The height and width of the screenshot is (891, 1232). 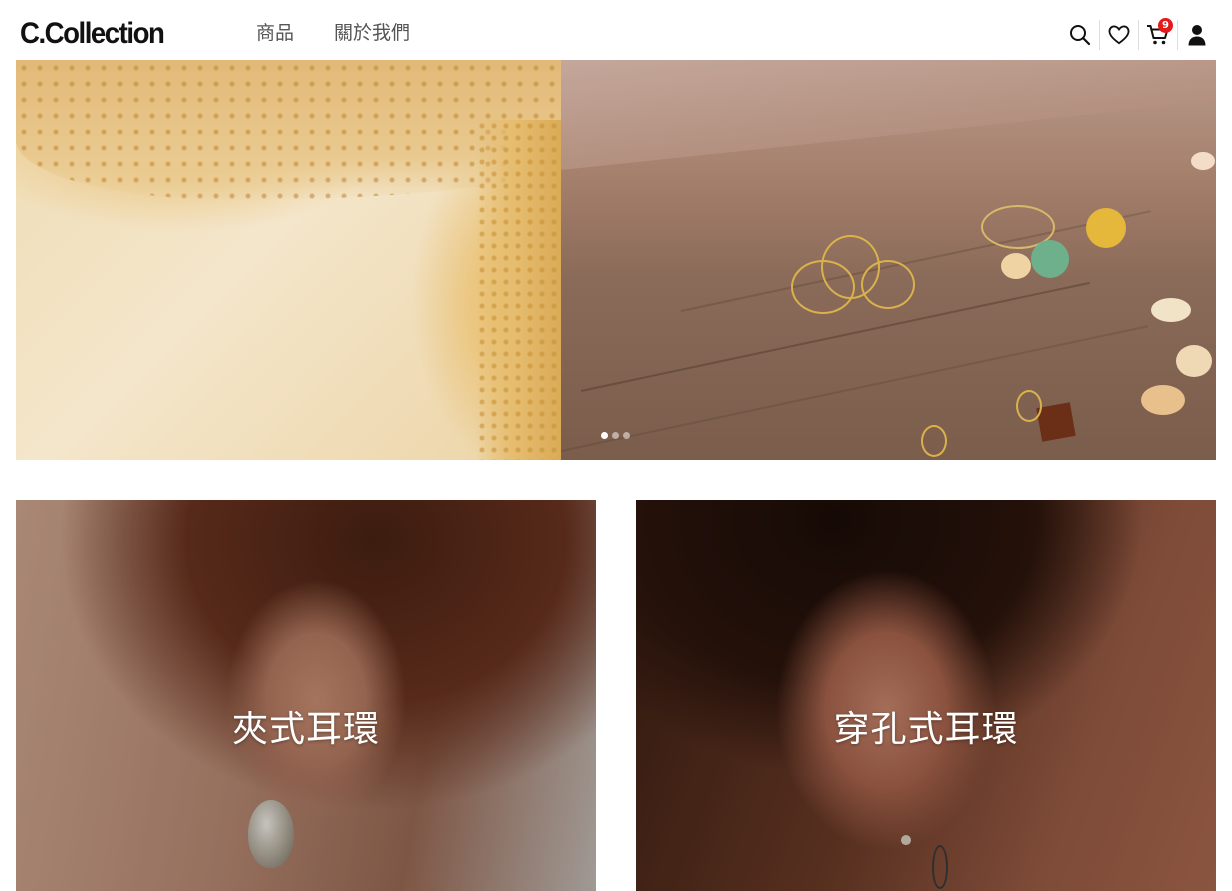 I want to click on wishlist-button, so click(x=1118, y=35).